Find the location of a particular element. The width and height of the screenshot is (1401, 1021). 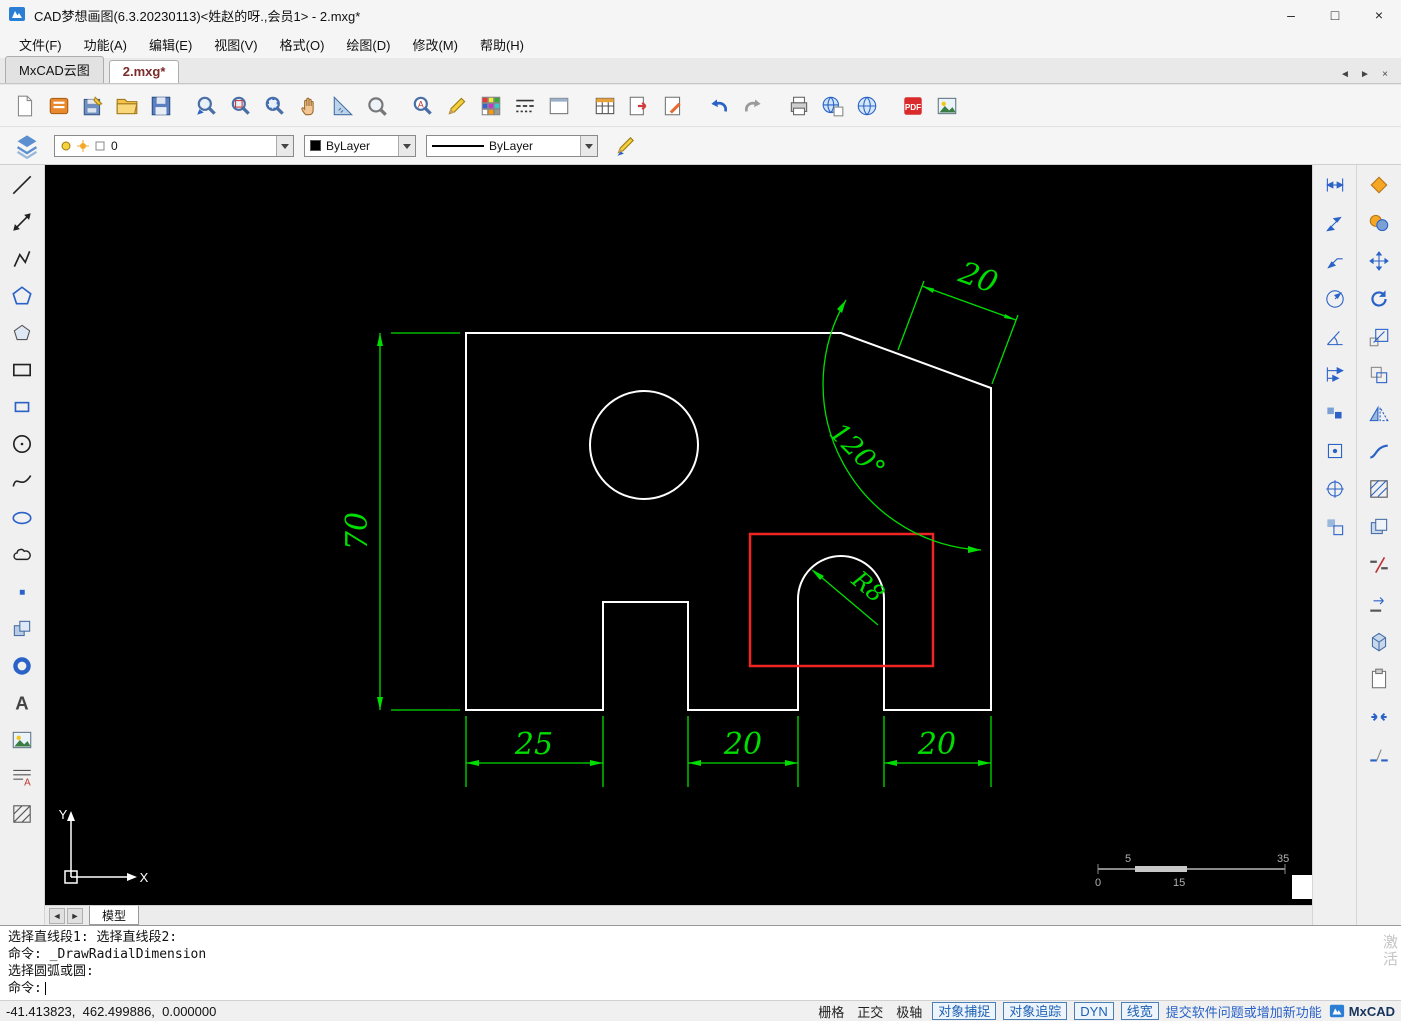

array-tool-icon is located at coordinates (1379, 527).